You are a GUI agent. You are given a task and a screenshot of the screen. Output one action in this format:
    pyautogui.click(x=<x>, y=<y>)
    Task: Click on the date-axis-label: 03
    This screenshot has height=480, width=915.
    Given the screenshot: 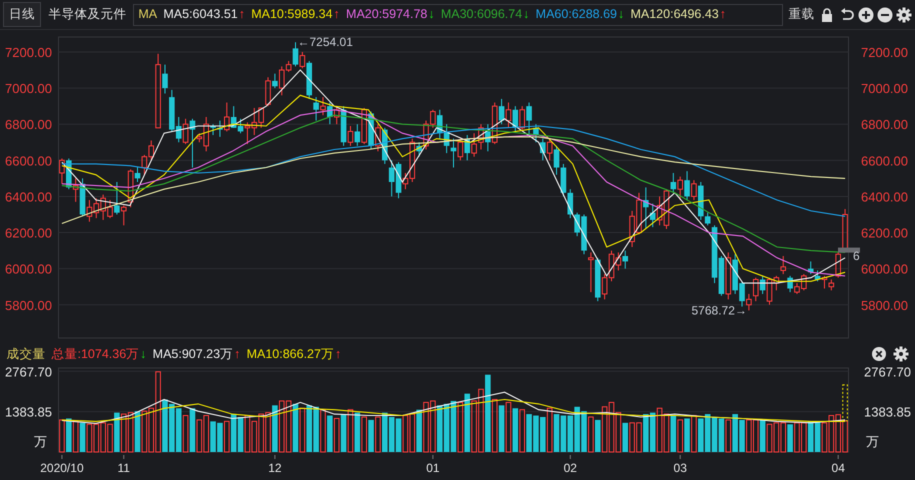 What is the action you would take?
    pyautogui.click(x=680, y=468)
    